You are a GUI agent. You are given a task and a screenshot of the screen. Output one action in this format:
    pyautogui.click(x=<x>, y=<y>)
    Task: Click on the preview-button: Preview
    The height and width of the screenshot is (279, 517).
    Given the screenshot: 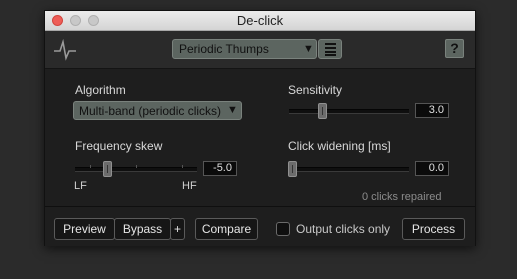 What is the action you would take?
    pyautogui.click(x=84, y=229)
    